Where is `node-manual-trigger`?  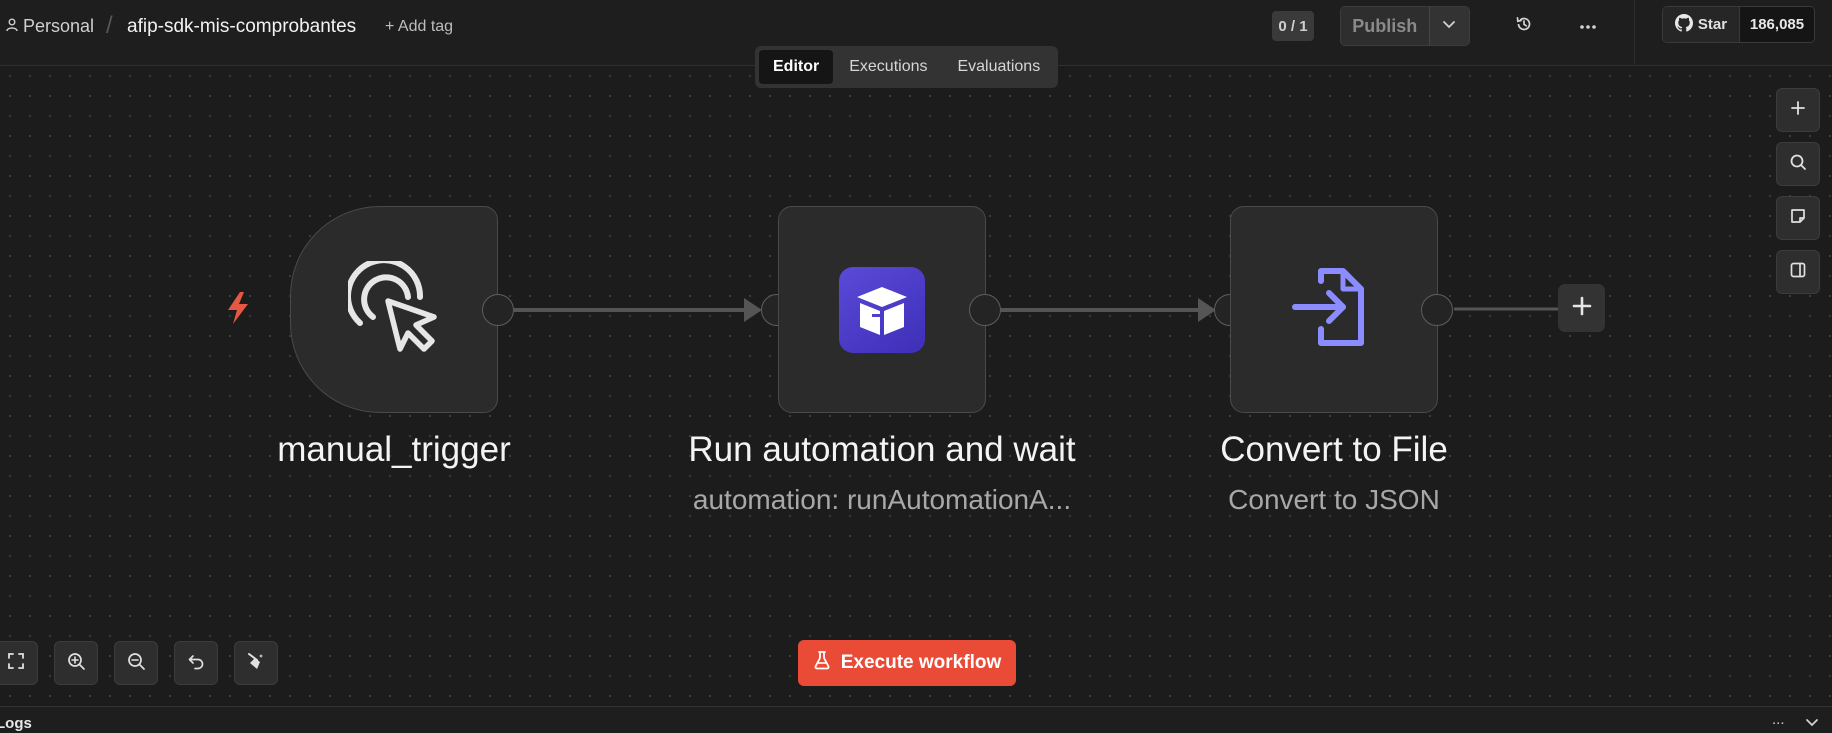
node-manual-trigger is located at coordinates (394, 309).